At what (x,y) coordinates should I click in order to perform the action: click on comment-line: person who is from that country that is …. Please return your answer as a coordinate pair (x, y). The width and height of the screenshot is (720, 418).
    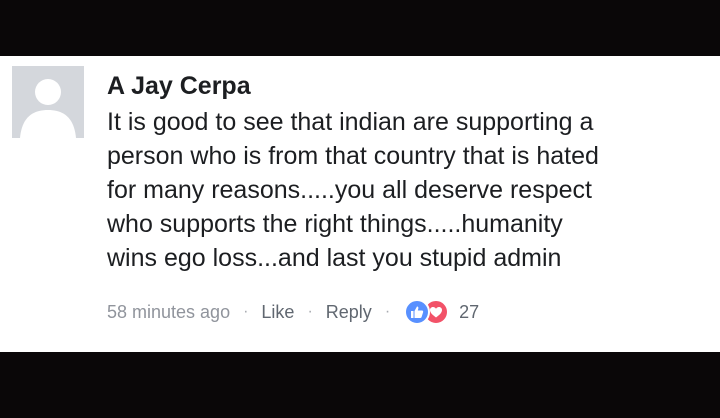
    Looking at the image, I should click on (353, 156).